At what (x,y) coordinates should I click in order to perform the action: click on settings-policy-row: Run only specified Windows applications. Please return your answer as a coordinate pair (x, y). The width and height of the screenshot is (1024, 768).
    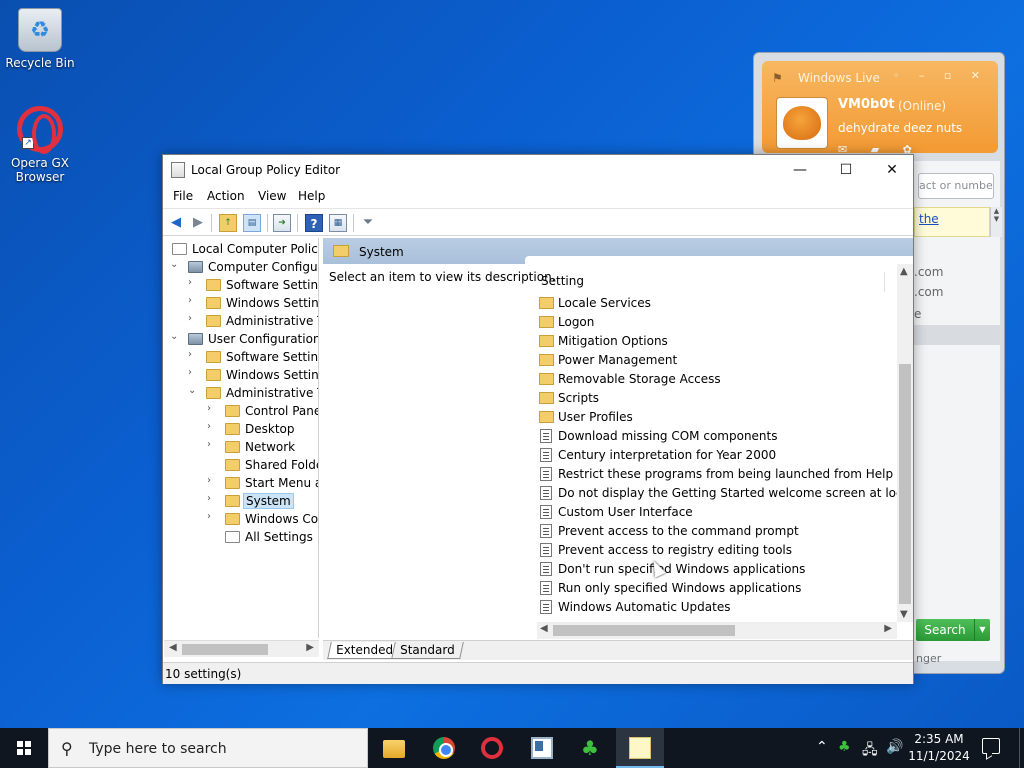
    Looking at the image, I should click on (711, 588).